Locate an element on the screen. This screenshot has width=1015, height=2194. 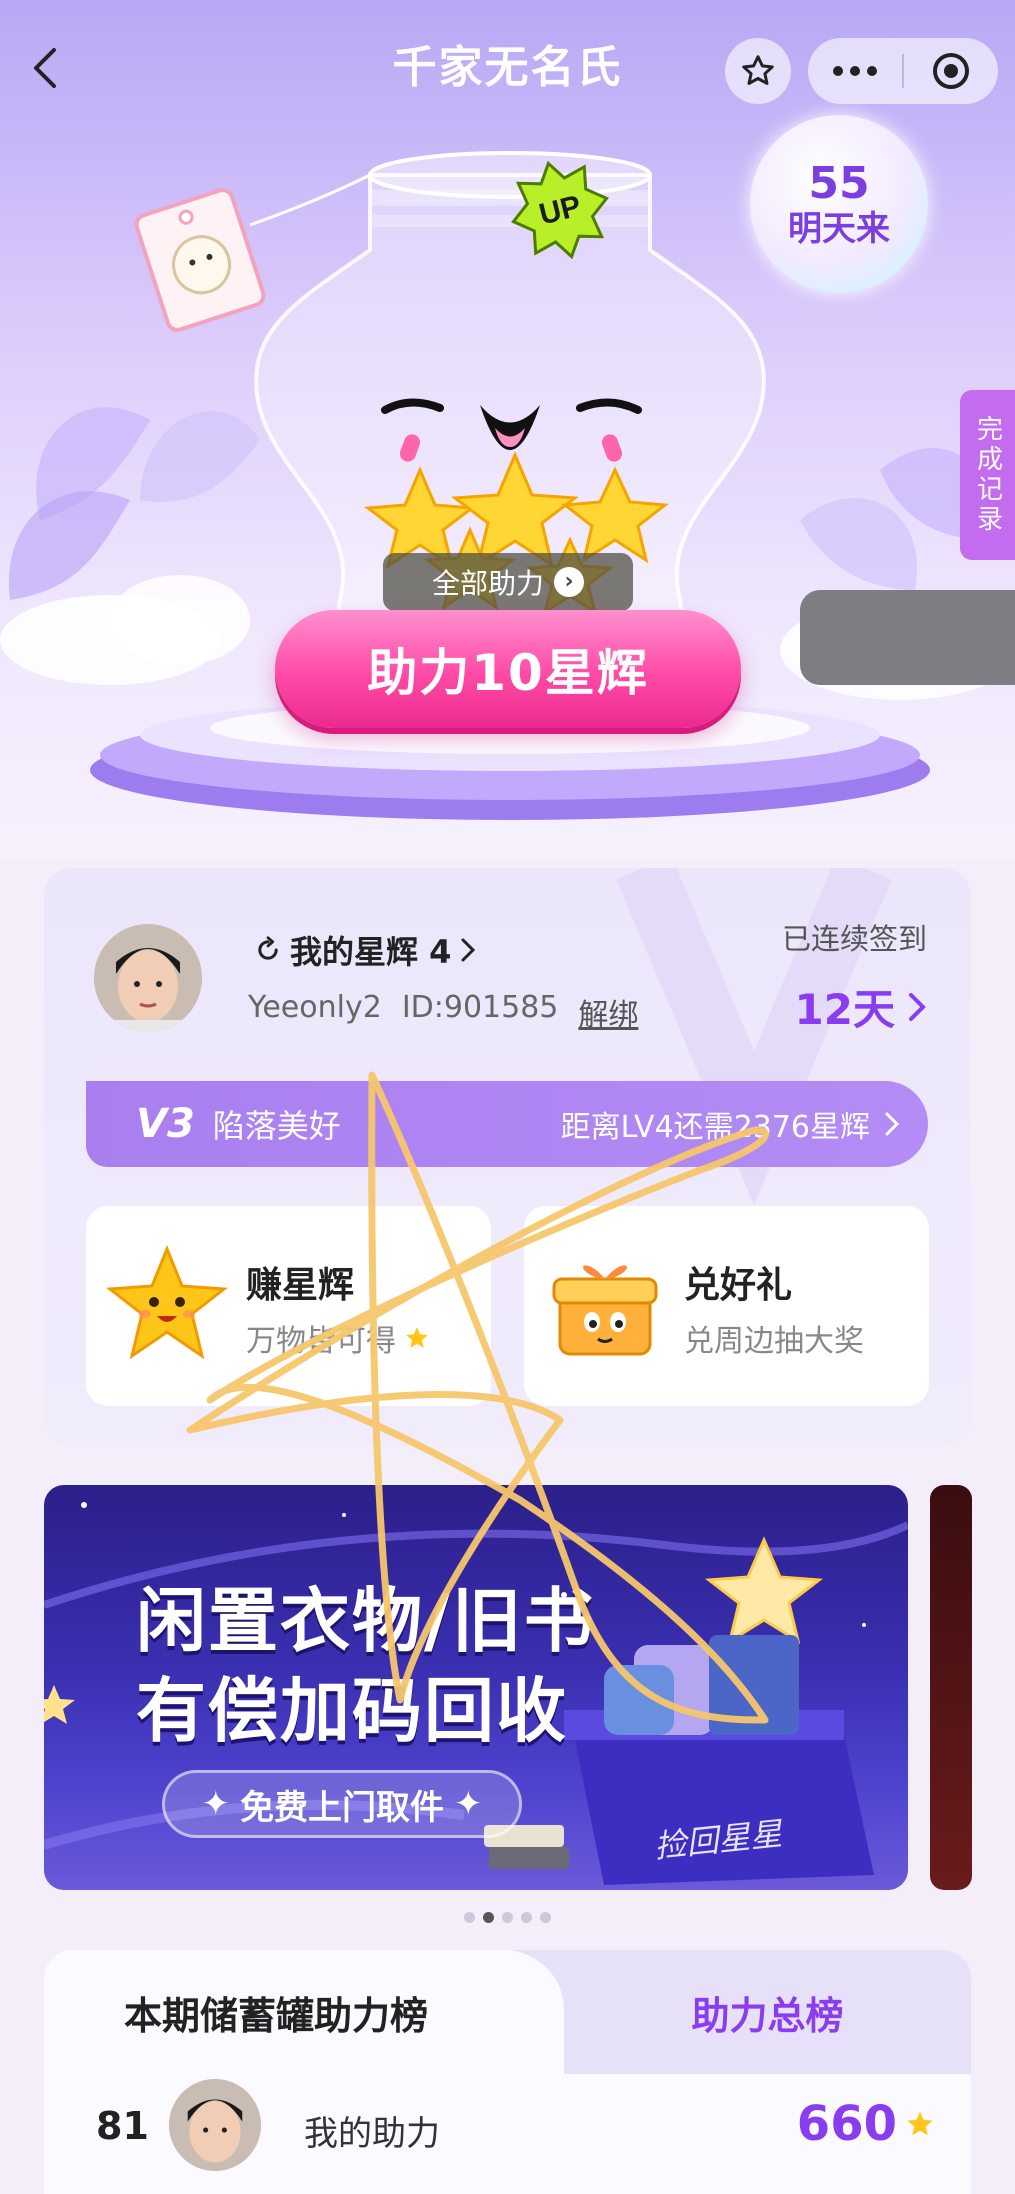
my-ranking-row: 81 我的助力 660 is located at coordinates (507, 2134).